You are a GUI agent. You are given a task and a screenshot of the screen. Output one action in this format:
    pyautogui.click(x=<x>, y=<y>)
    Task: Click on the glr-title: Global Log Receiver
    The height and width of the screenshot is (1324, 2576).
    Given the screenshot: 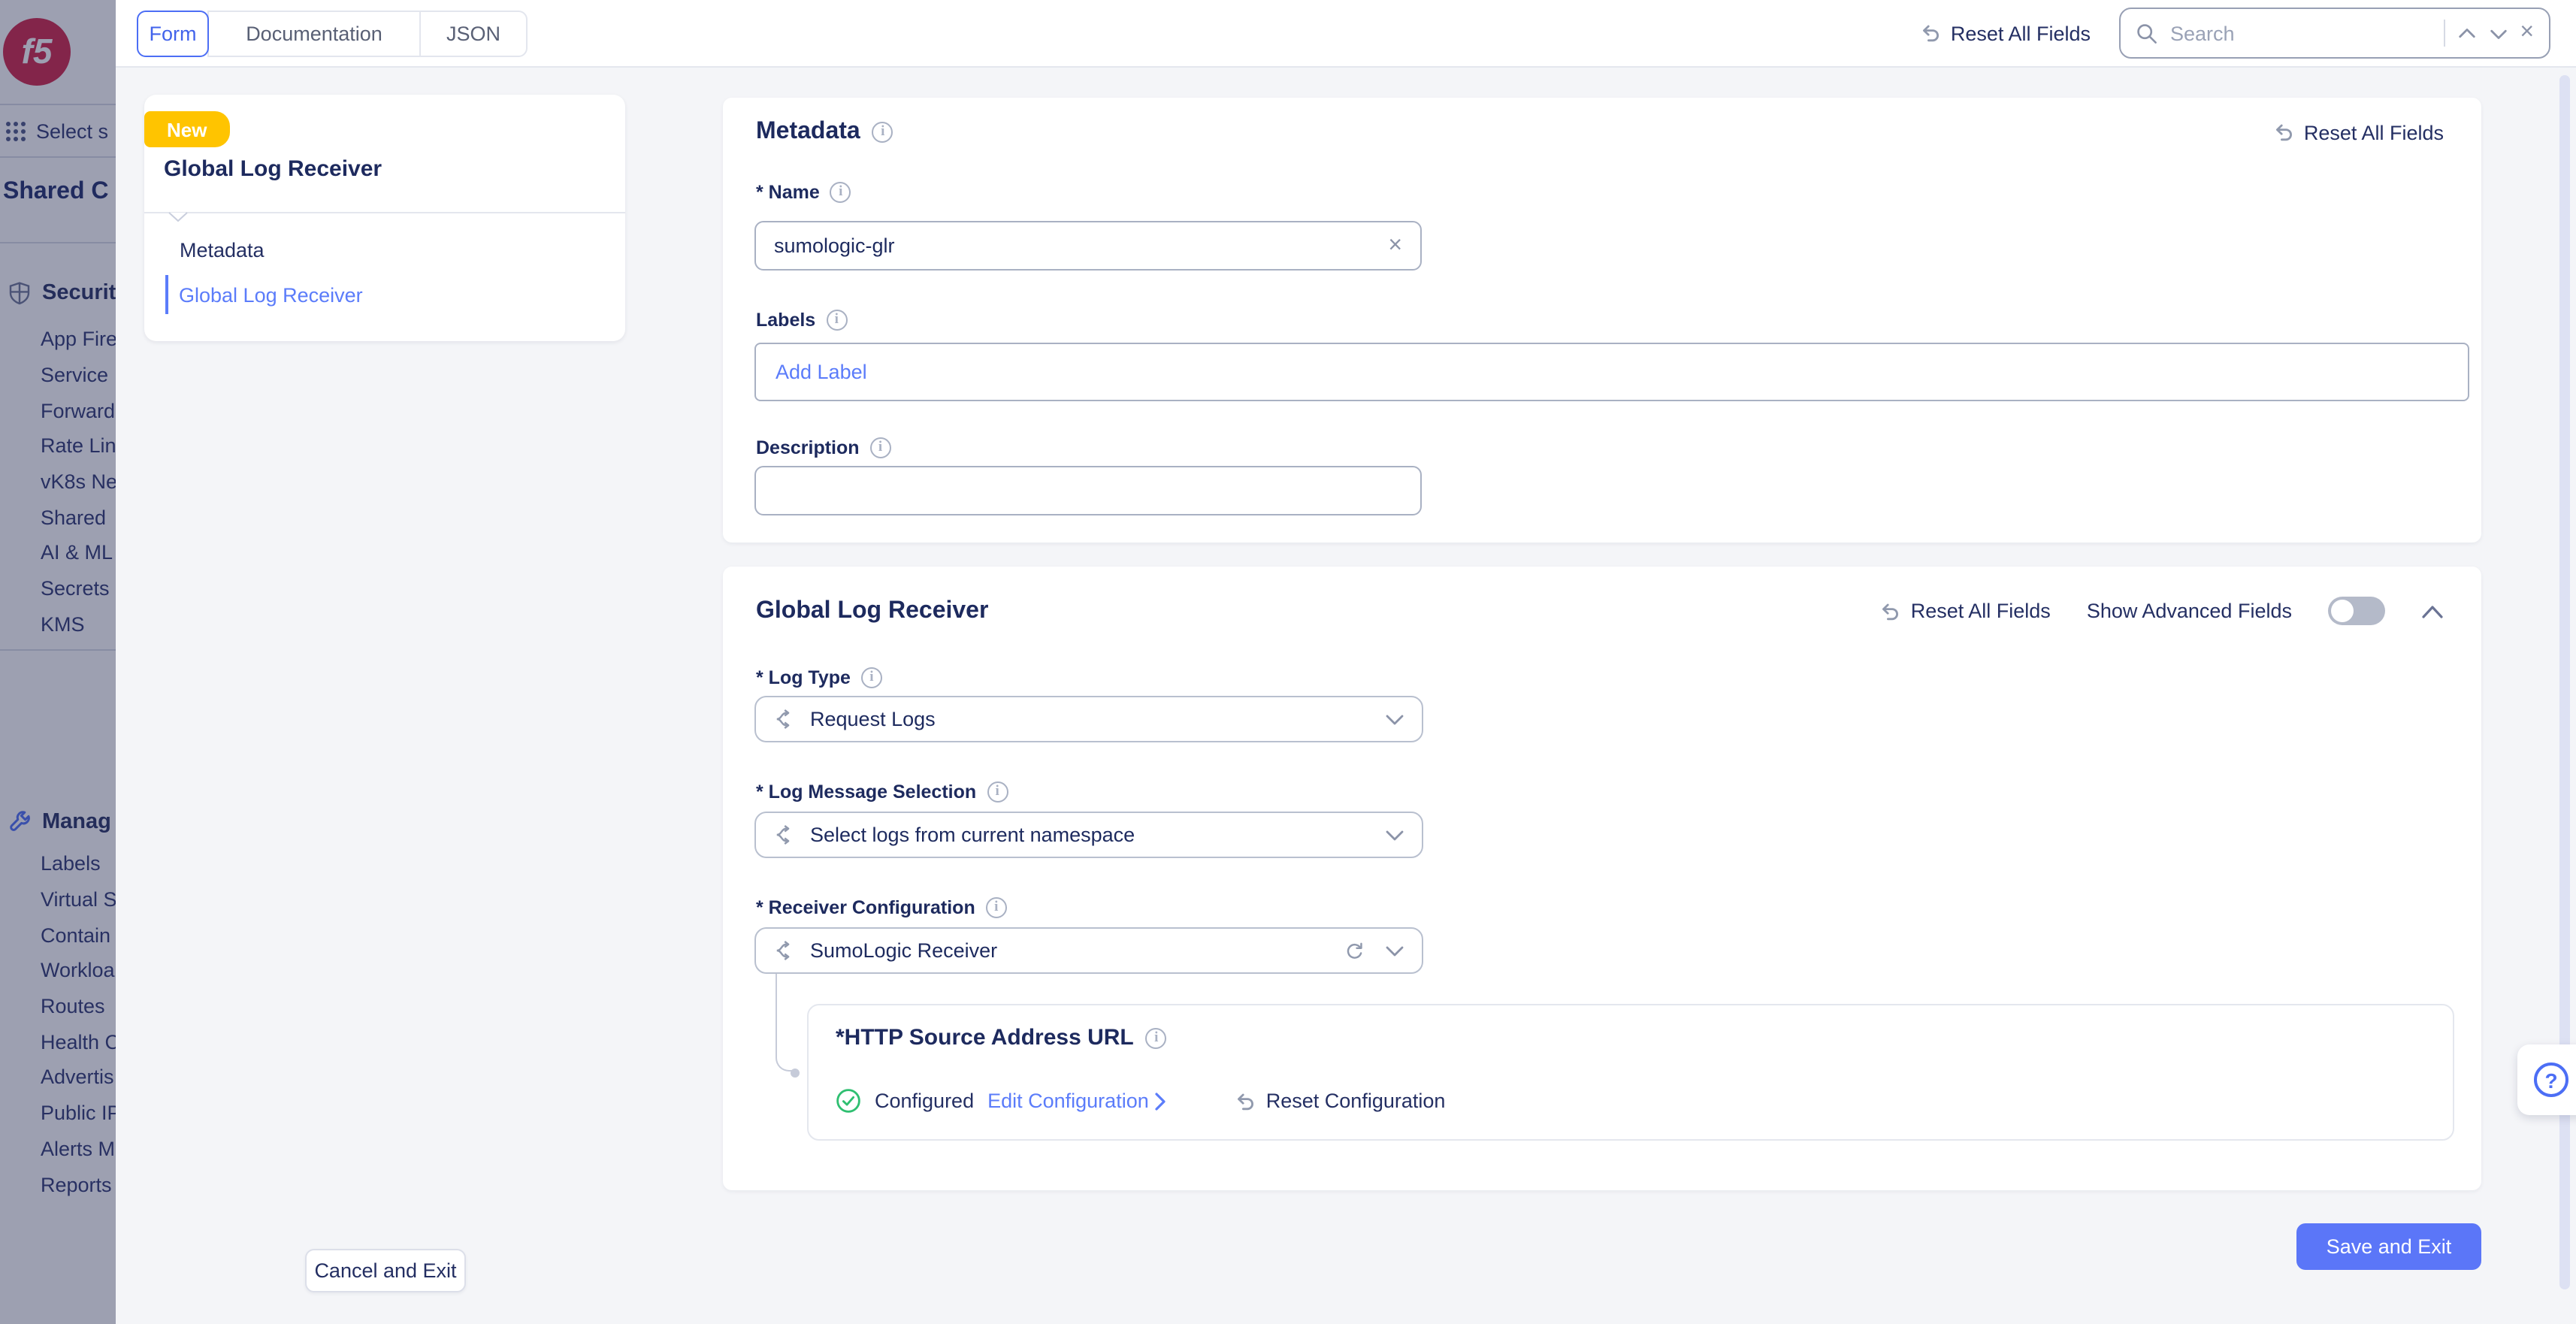 What is the action you would take?
    pyautogui.click(x=873, y=610)
    